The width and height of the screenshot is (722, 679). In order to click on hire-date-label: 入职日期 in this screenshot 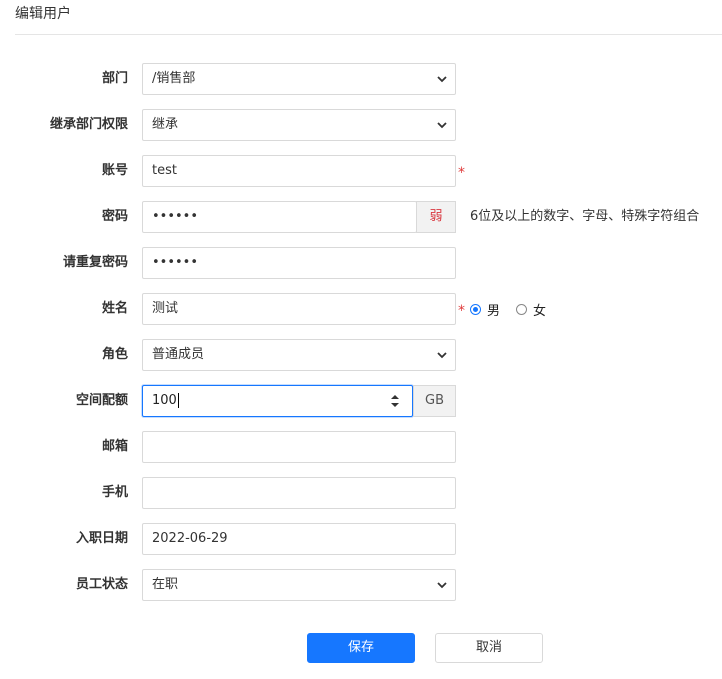, I will do `click(101, 538)`.